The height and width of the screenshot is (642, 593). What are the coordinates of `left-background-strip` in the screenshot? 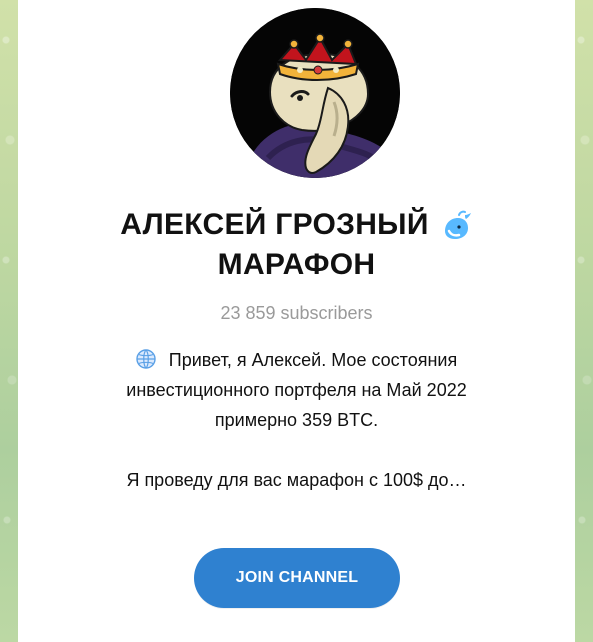 It's located at (9, 321).